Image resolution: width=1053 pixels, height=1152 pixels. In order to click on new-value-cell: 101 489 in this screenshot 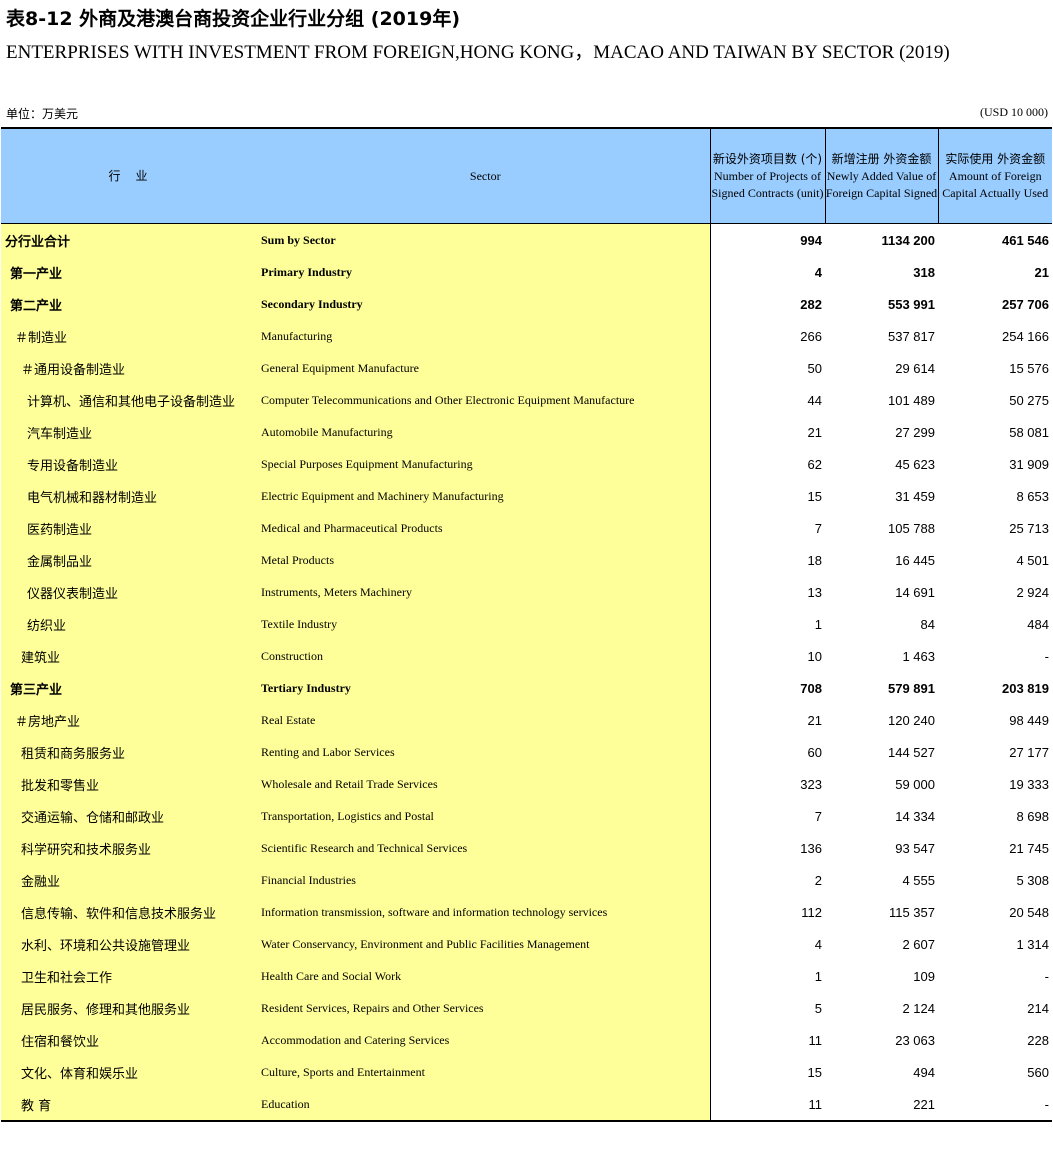, I will do `click(911, 400)`.